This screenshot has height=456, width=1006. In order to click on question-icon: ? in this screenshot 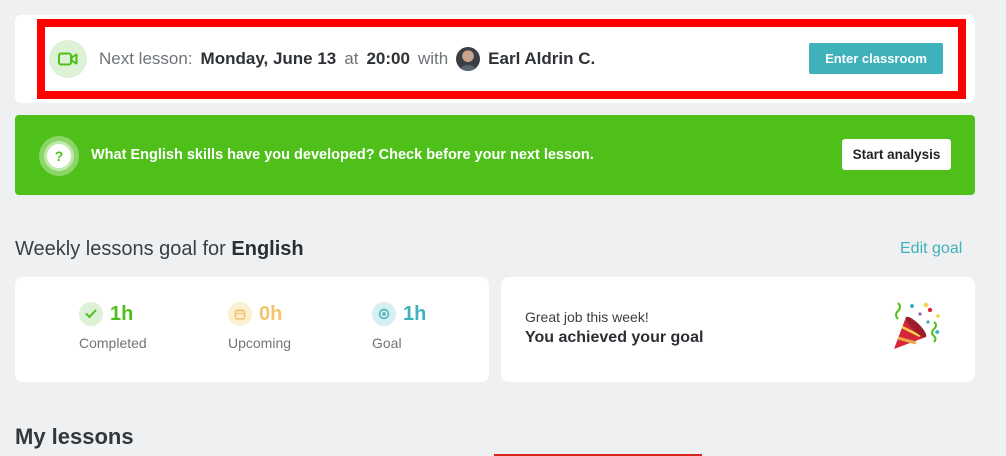, I will do `click(59, 156)`.